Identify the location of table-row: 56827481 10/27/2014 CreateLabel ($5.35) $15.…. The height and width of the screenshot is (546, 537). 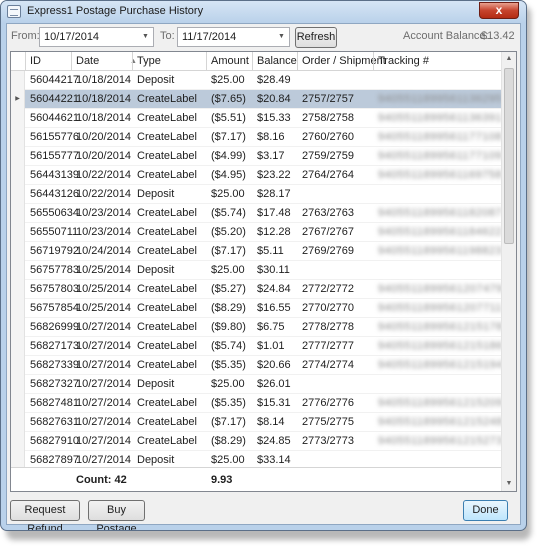
(256, 403).